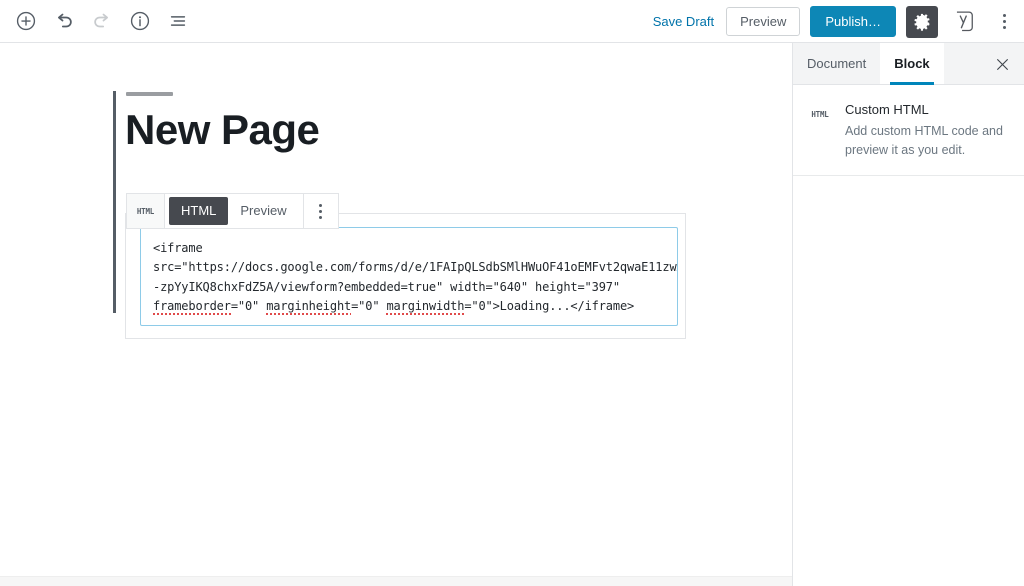  Describe the element at coordinates (887, 109) in the screenshot. I see `block-title: Custom HTML` at that location.